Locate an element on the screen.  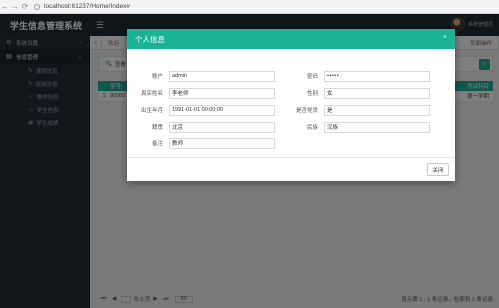
form-row-ethnic: 民族 汉族 is located at coordinates (356, 127).